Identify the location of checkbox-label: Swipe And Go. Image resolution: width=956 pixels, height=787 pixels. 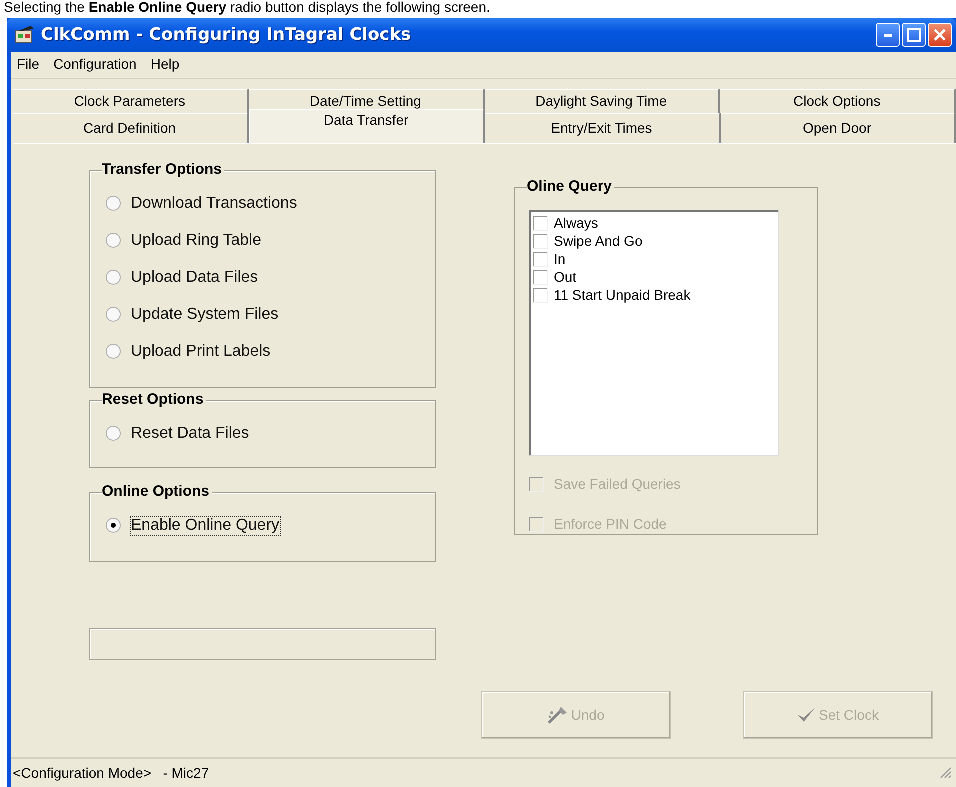
(598, 241).